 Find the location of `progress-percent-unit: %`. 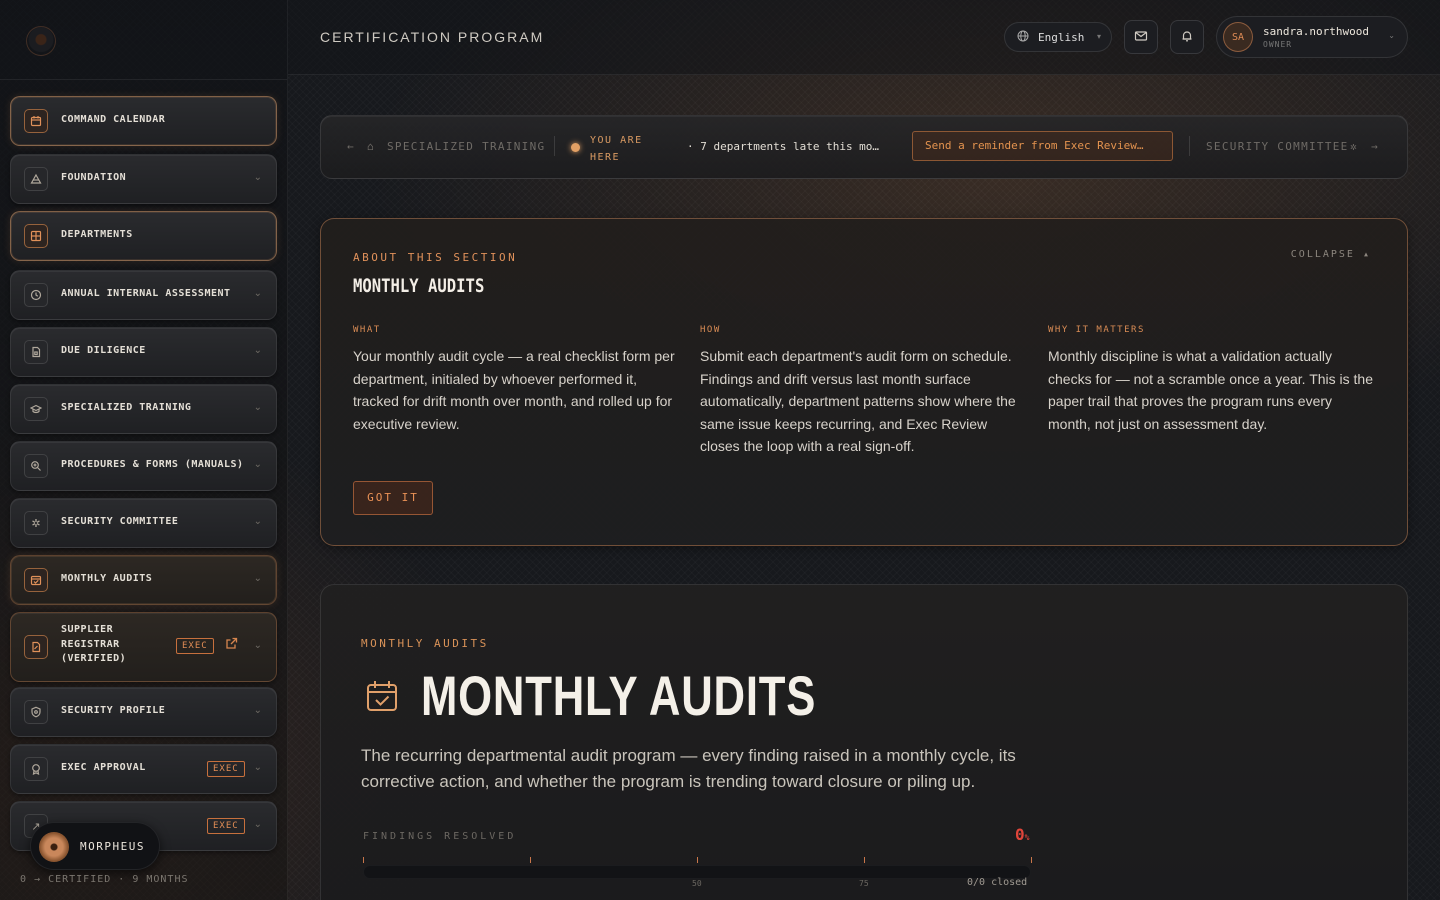

progress-percent-unit: % is located at coordinates (1027, 837).